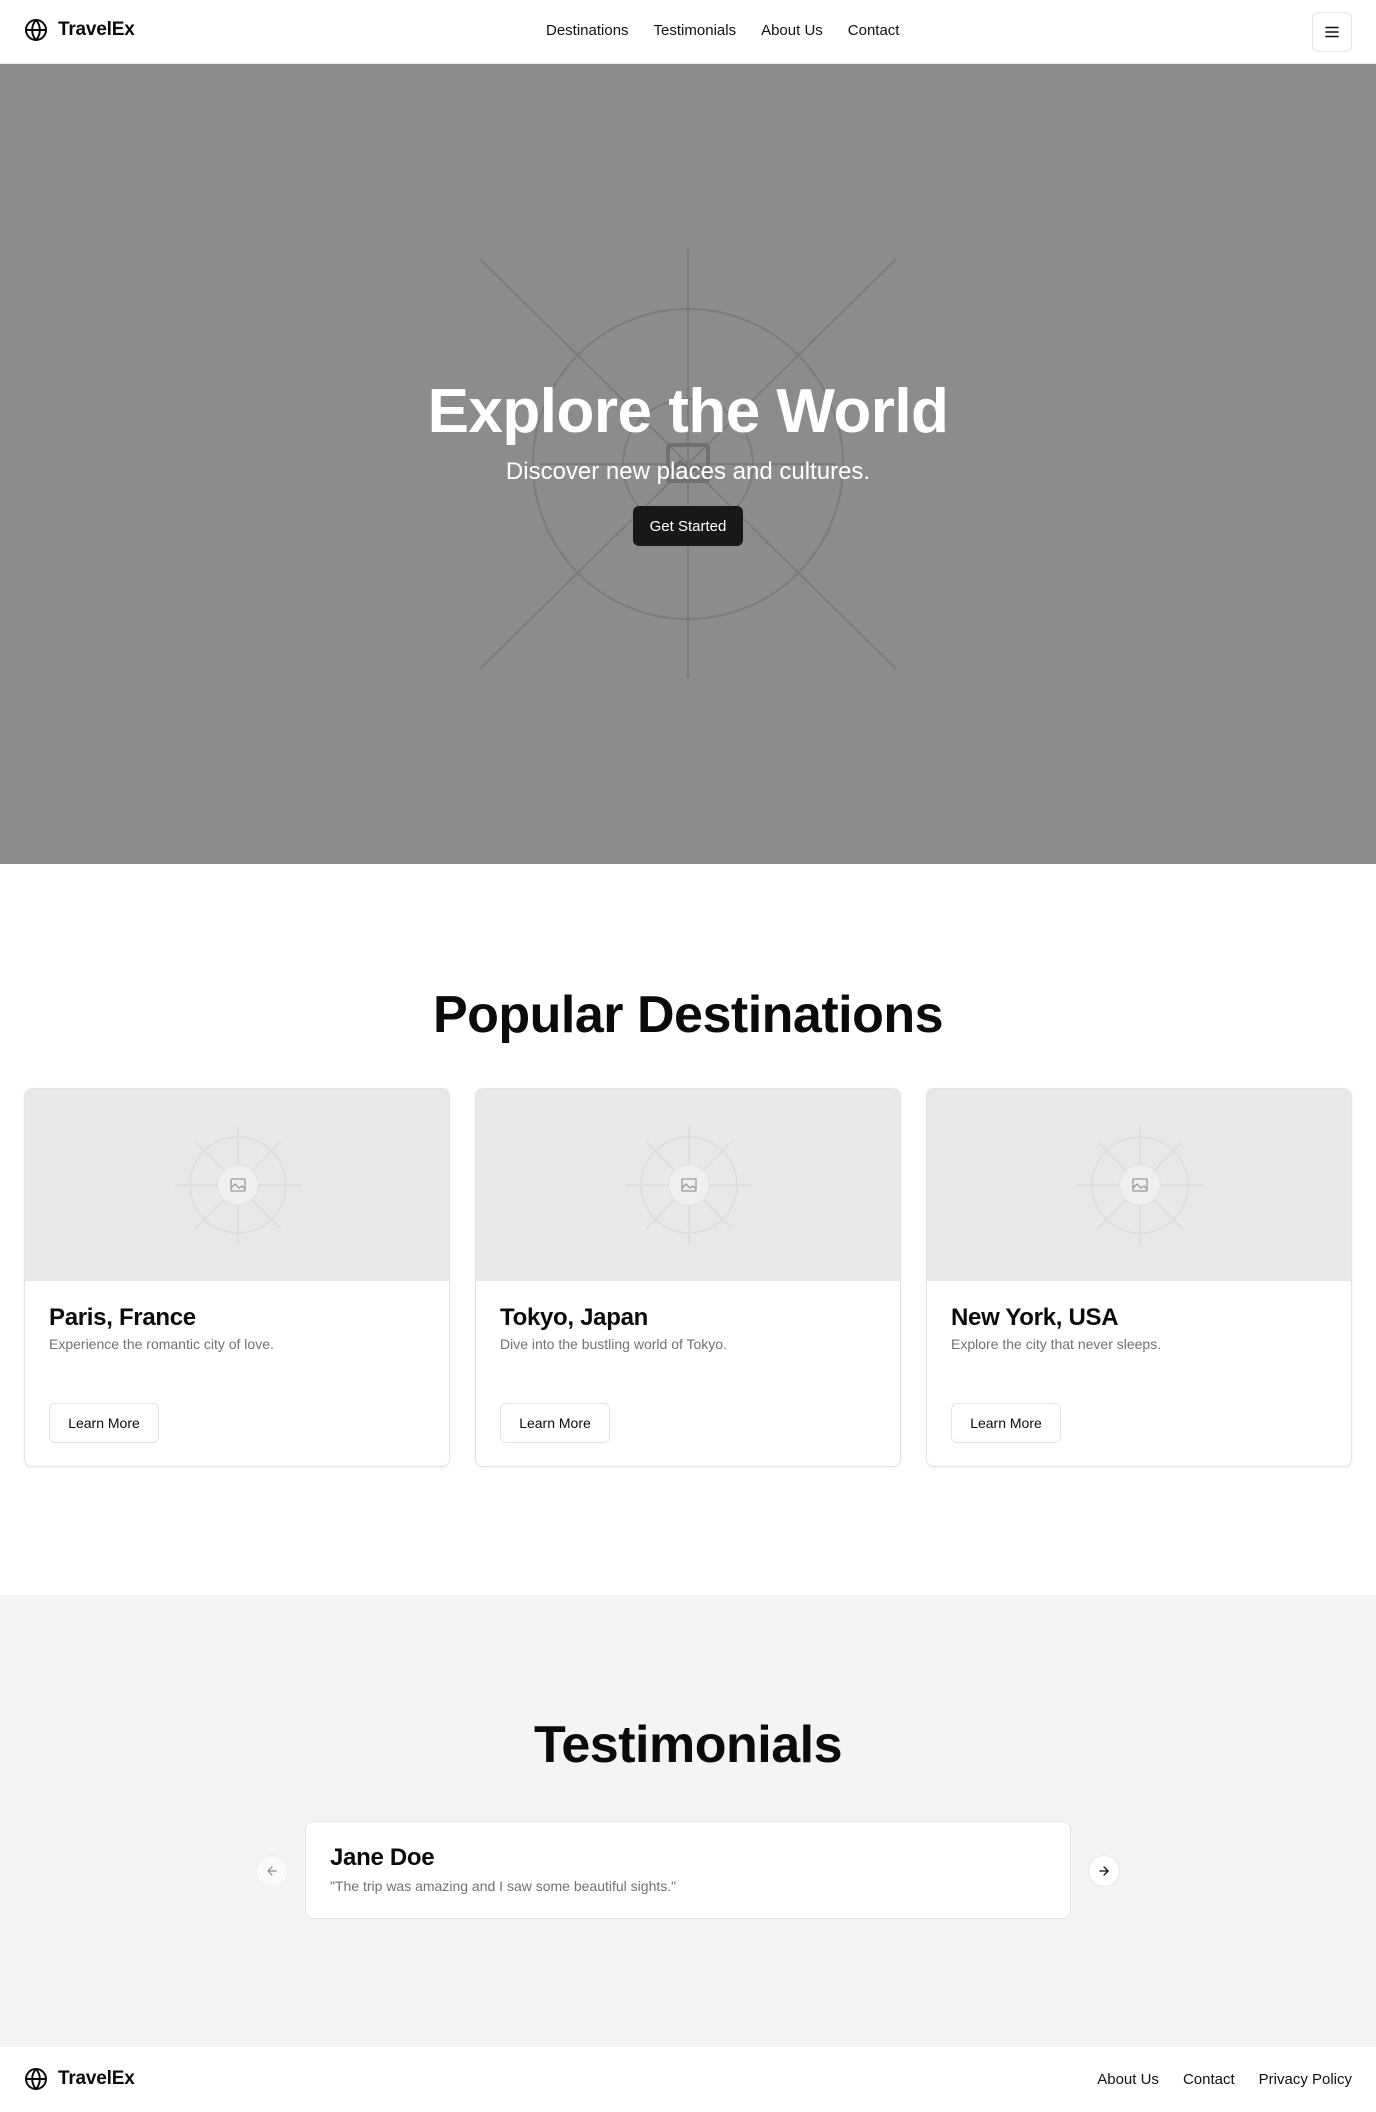 The width and height of the screenshot is (1376, 2112). I want to click on testimonials-title: Testimonials, so click(688, 1745).